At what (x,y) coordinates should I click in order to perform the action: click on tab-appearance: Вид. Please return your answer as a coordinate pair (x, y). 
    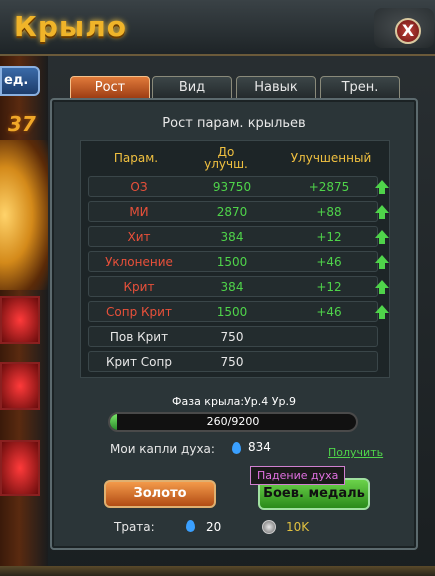
    Looking at the image, I should click on (192, 88).